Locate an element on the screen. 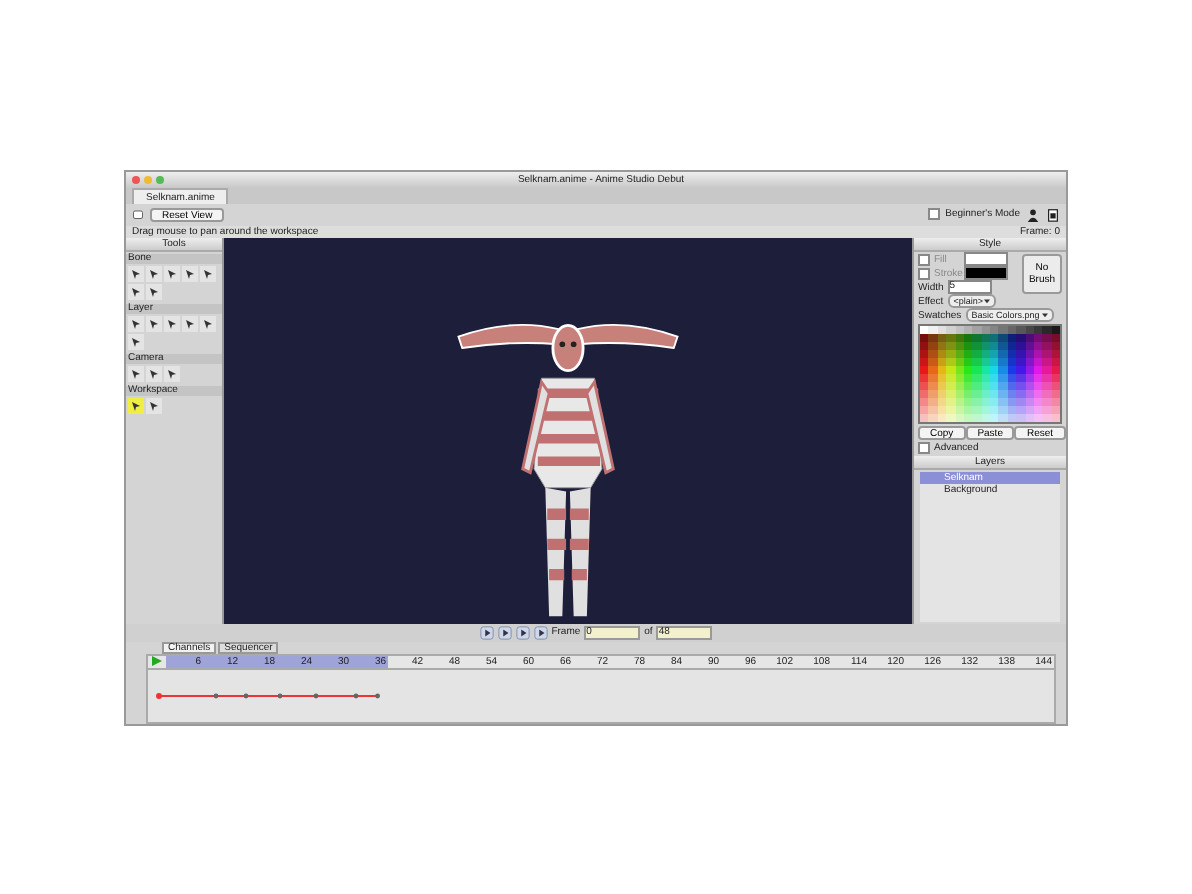 This screenshot has height=894, width=1192. person-icon is located at coordinates (1033, 214).